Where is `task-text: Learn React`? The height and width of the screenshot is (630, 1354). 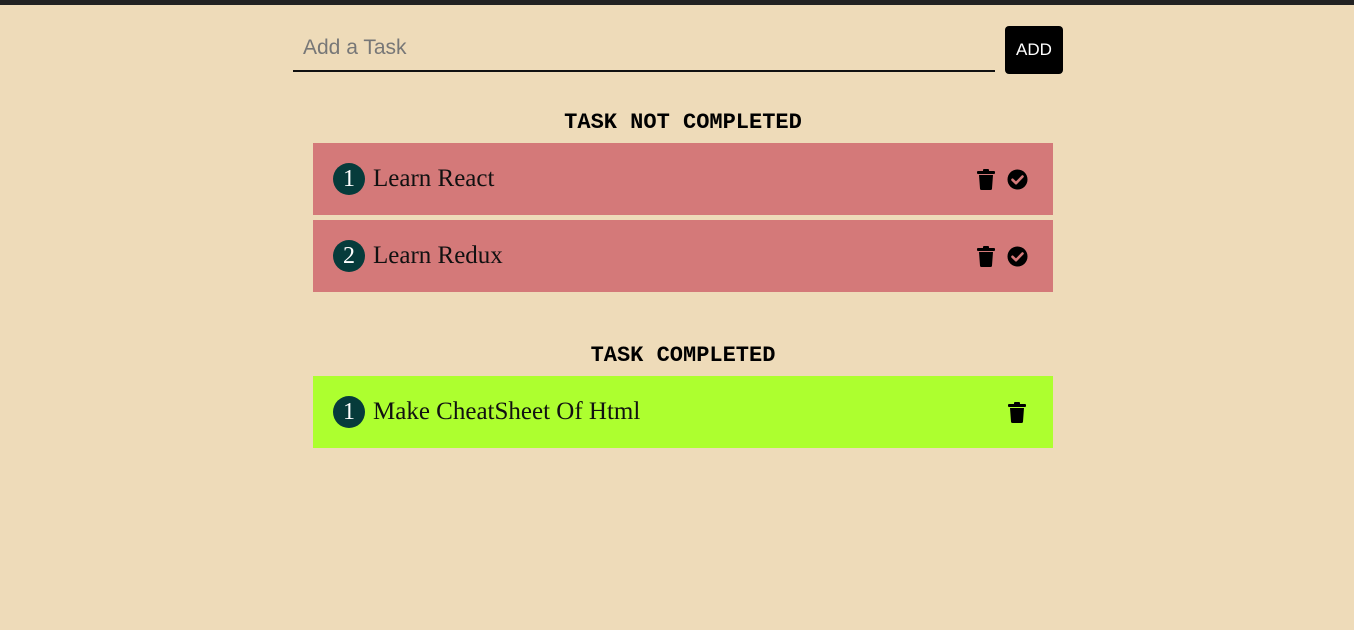 task-text: Learn React is located at coordinates (434, 178).